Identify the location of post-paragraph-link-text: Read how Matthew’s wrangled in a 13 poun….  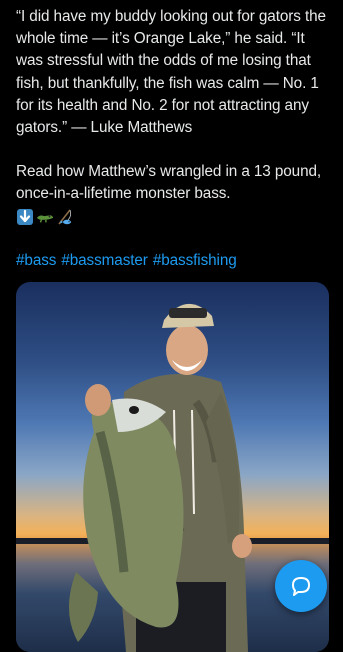
(169, 183).